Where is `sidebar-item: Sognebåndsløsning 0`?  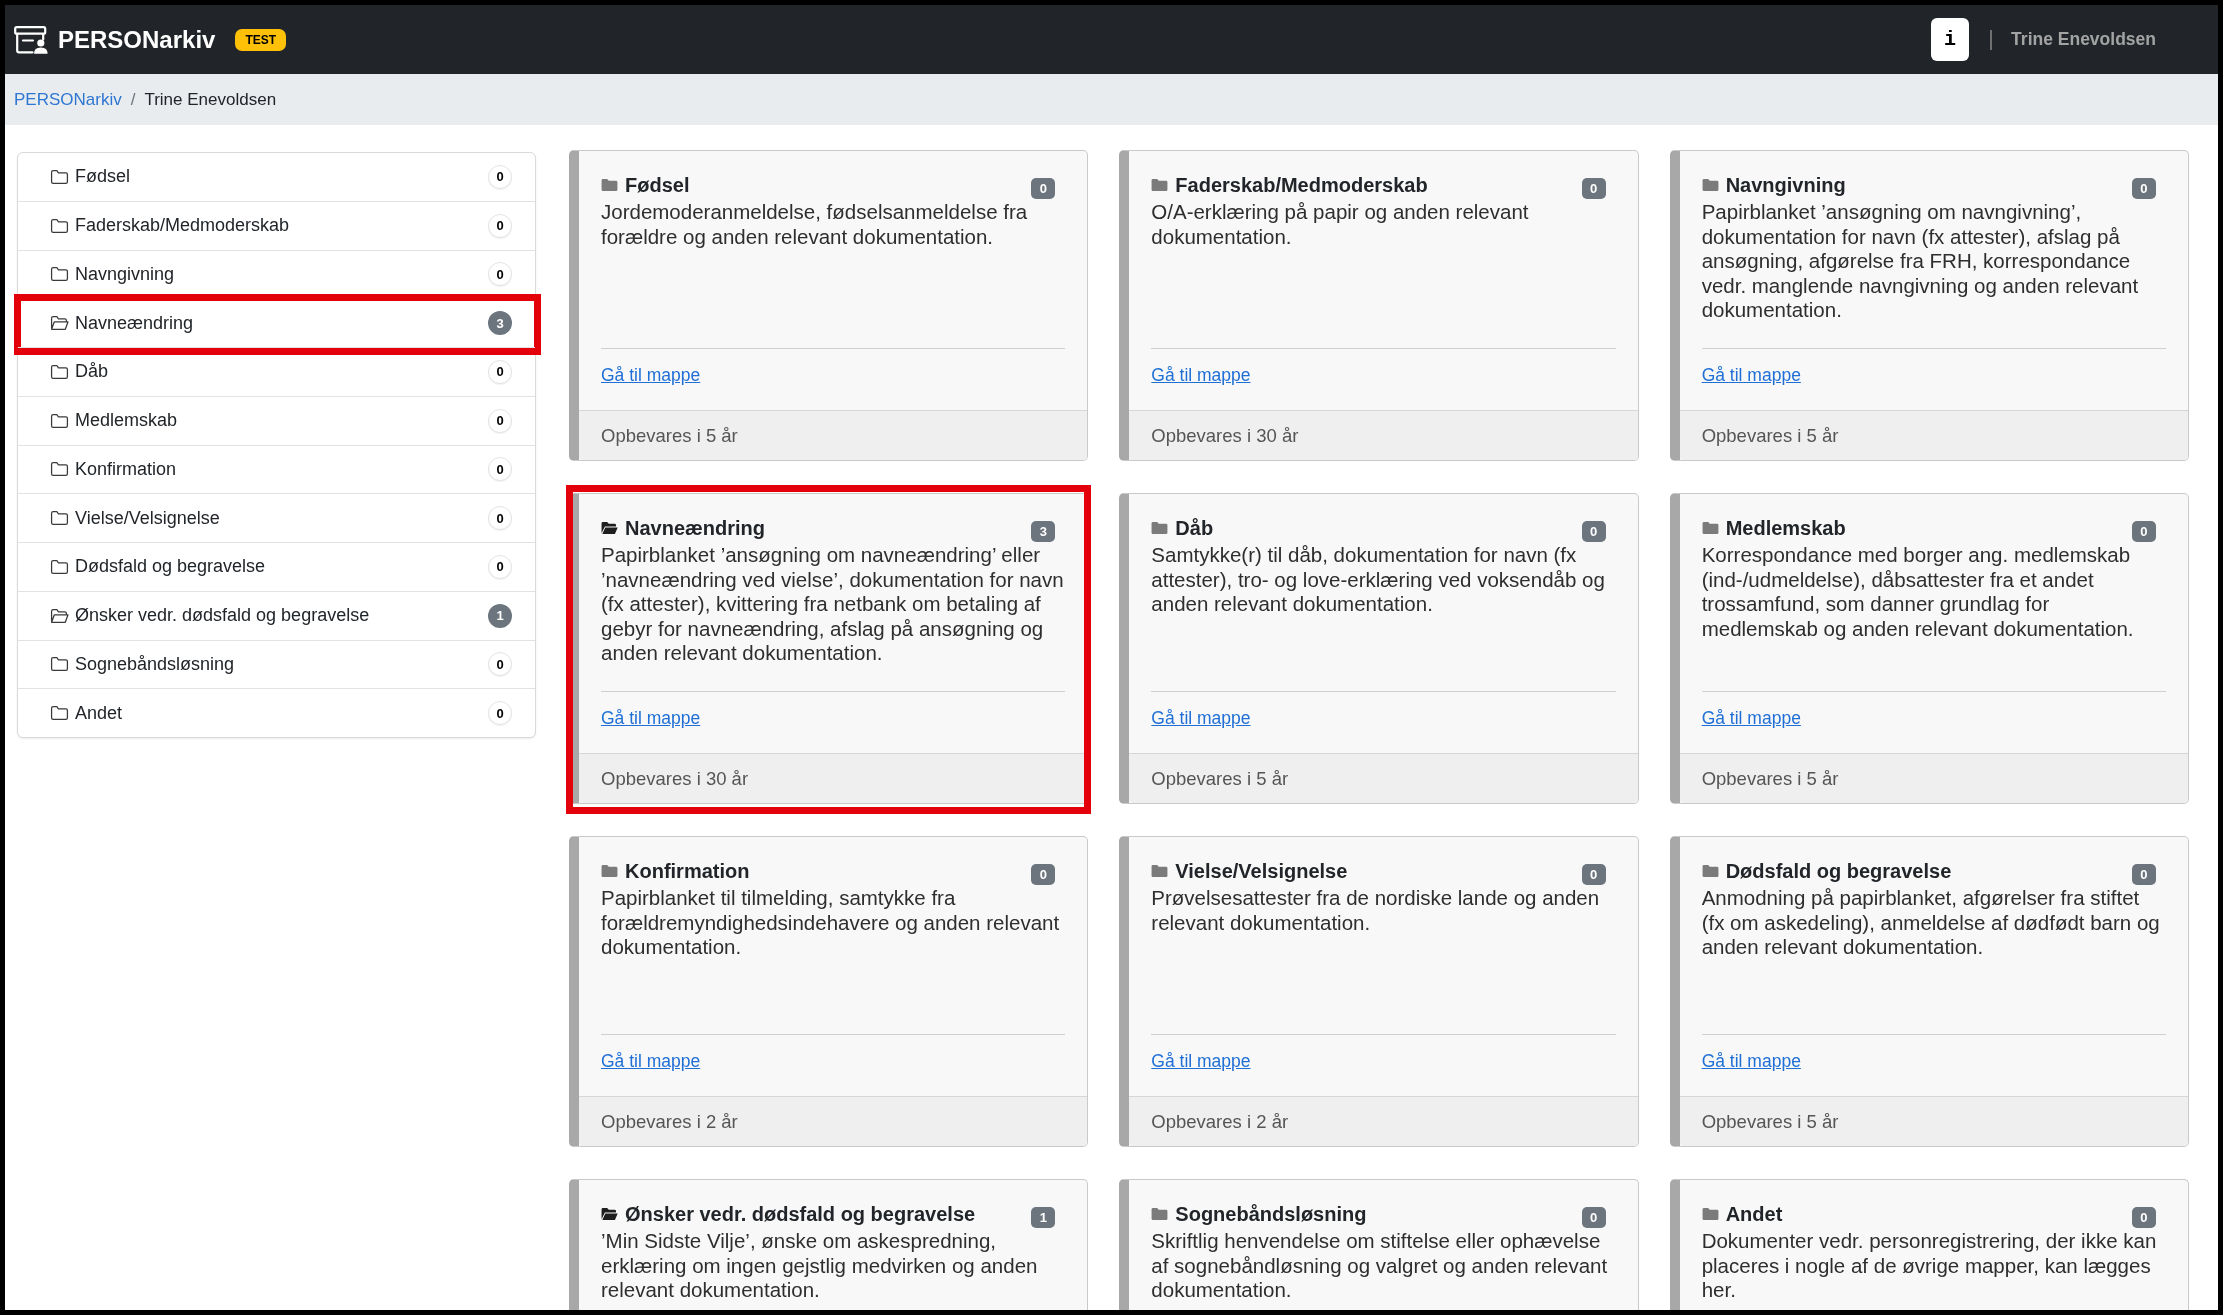 sidebar-item: Sognebåndsløsning 0 is located at coordinates (276, 664).